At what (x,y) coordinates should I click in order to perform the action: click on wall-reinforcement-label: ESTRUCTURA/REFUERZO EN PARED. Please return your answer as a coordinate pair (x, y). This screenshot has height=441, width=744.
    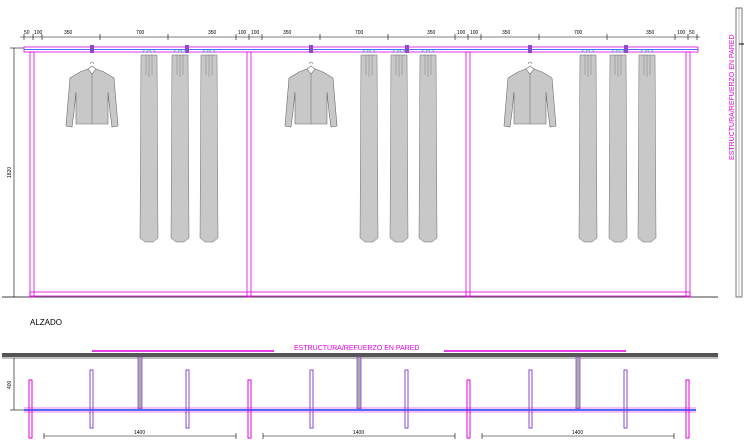
    Looking at the image, I should click on (732, 98).